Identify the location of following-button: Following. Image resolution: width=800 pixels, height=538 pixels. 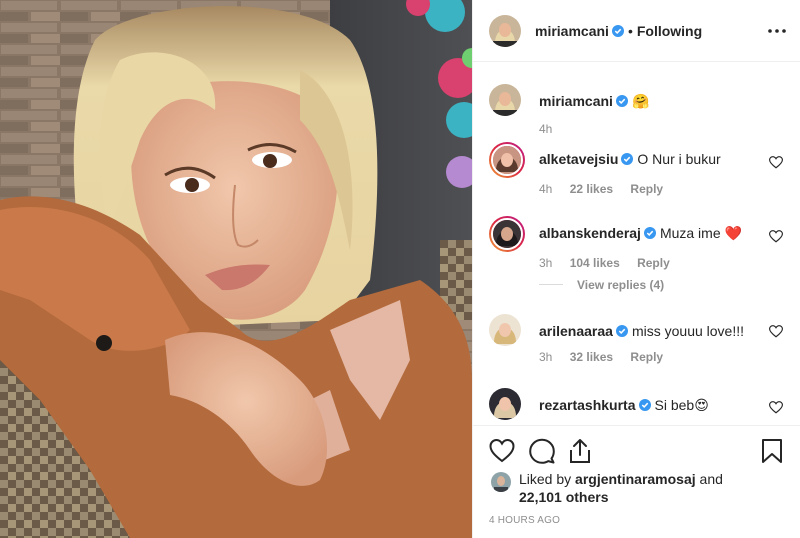
(669, 31).